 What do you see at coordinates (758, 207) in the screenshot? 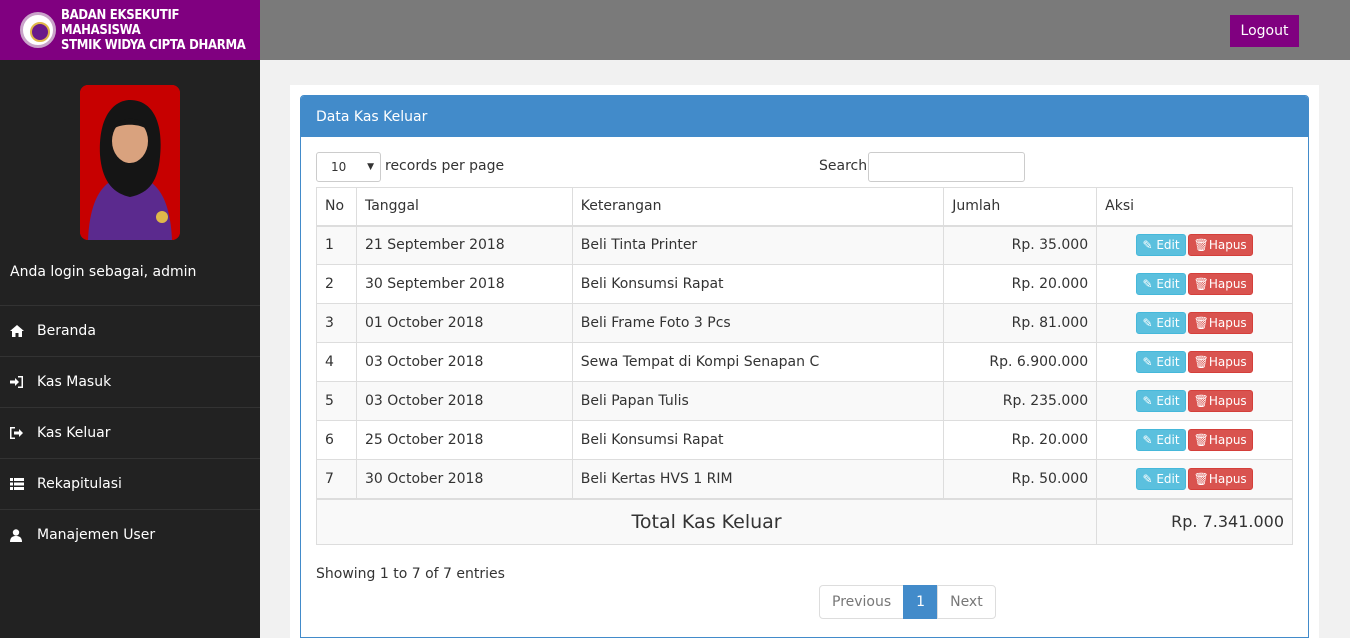
I see `column-header-keterangan: Keterangan` at bounding box center [758, 207].